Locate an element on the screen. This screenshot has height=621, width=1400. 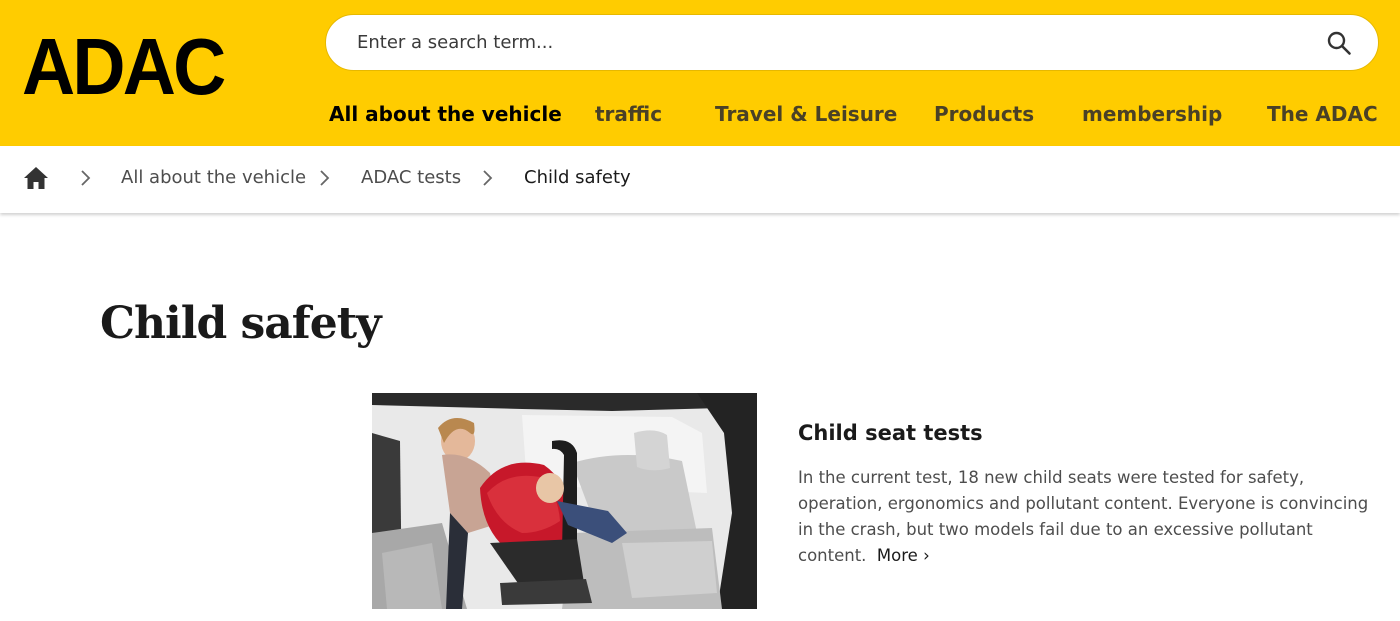
nav-item-products: Products is located at coordinates (984, 114).